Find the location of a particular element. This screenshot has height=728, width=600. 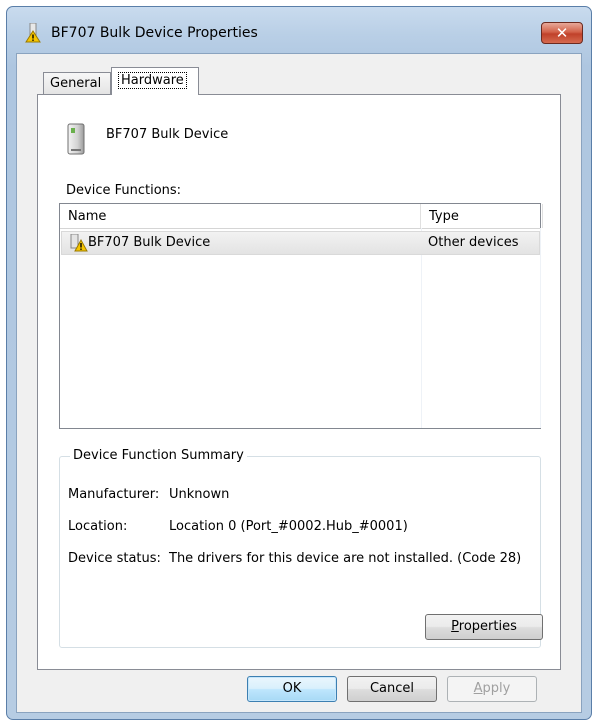

properties-button: Properties is located at coordinates (484, 627).